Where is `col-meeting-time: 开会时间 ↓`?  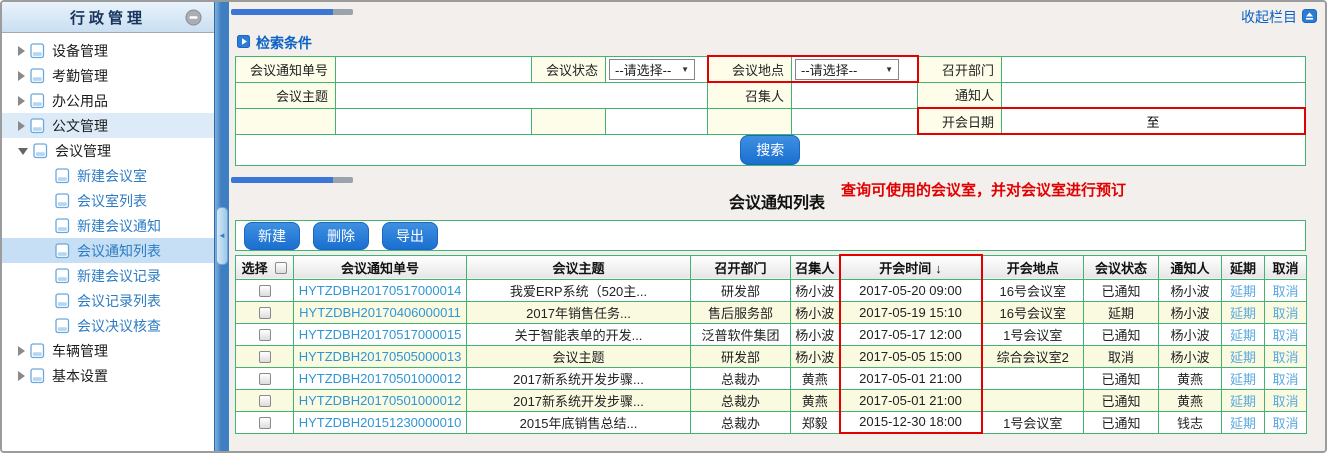
col-meeting-time: 开会时间 ↓ is located at coordinates (910, 267).